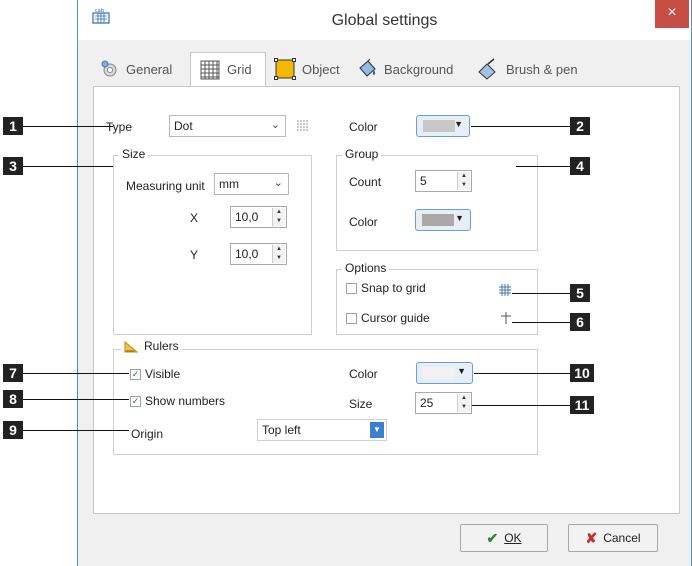 This screenshot has height=566, width=692. I want to click on measuring-unit-value: mm, so click(229, 184).